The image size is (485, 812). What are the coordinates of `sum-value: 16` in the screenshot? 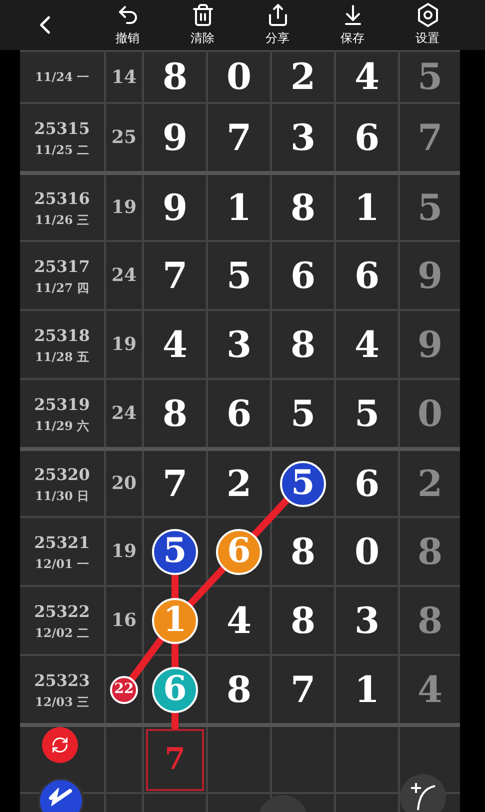 It's located at (124, 621).